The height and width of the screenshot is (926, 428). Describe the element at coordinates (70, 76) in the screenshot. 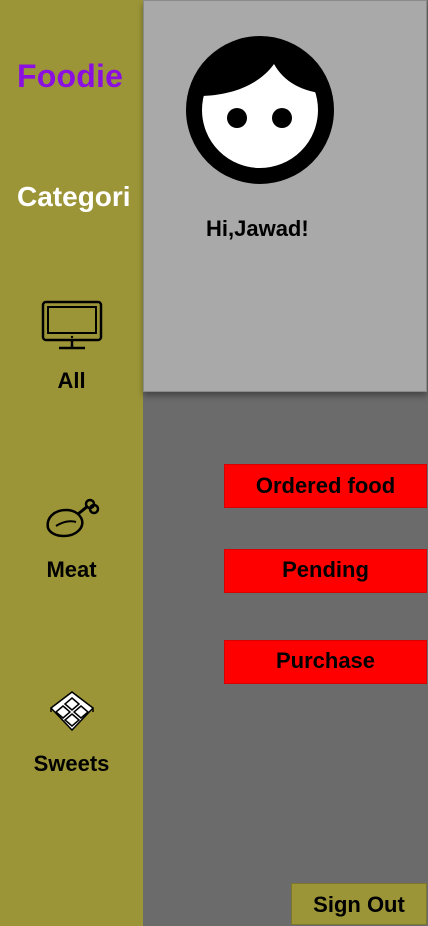

I see `brand-title: Foodie` at that location.